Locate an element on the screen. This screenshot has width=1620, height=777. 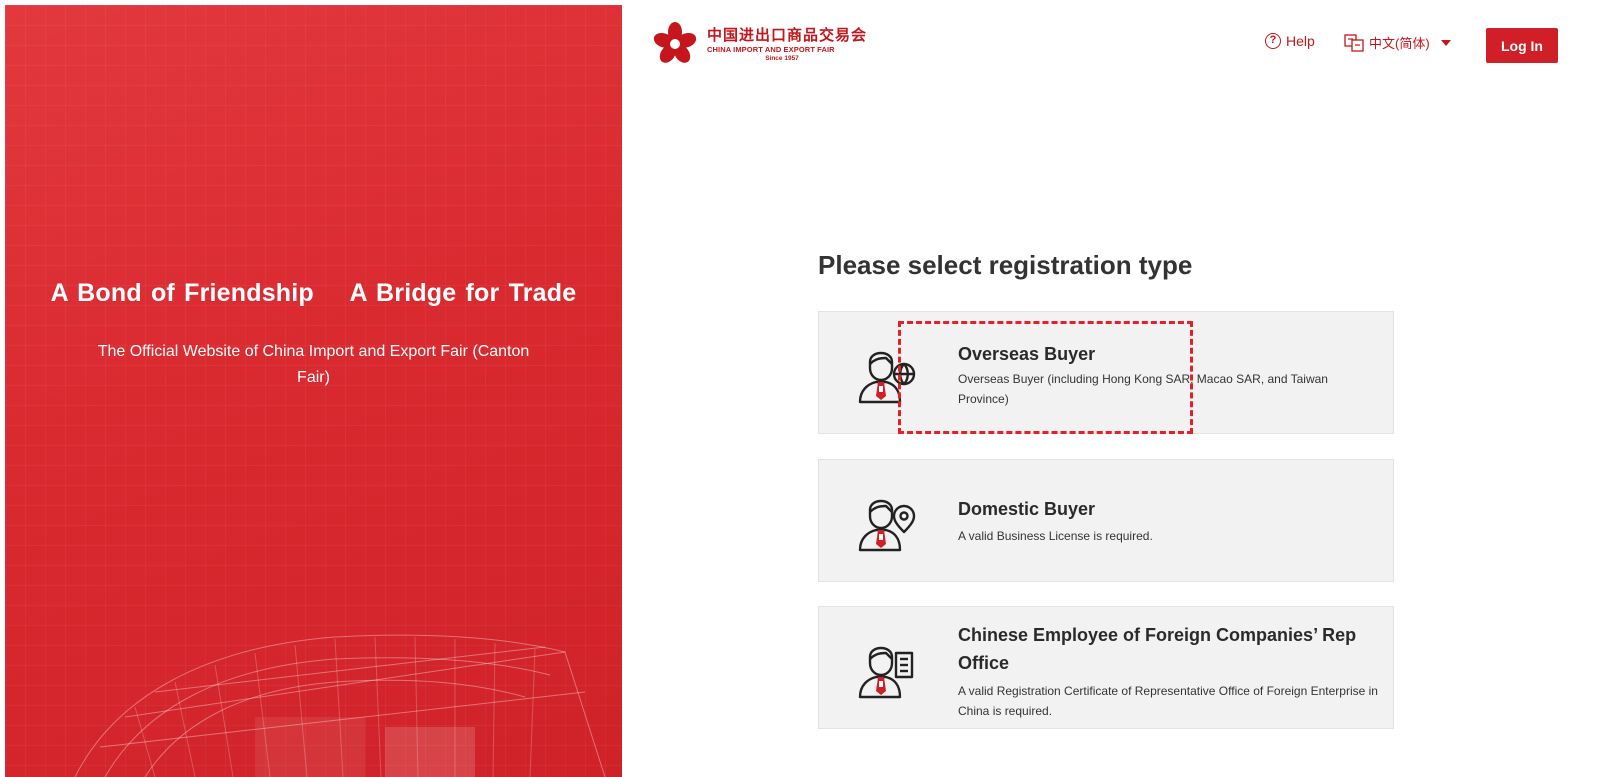
language-selector: 中文(简体) is located at coordinates (1397, 42).